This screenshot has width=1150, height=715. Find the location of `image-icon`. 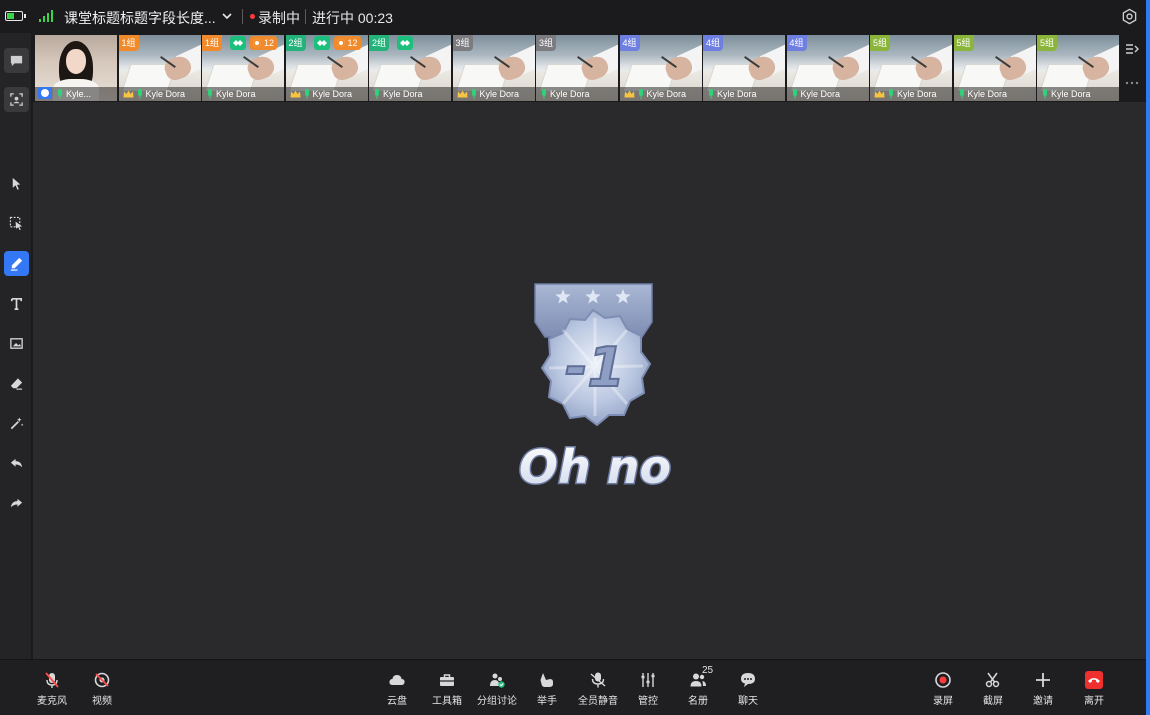

image-icon is located at coordinates (16, 343).